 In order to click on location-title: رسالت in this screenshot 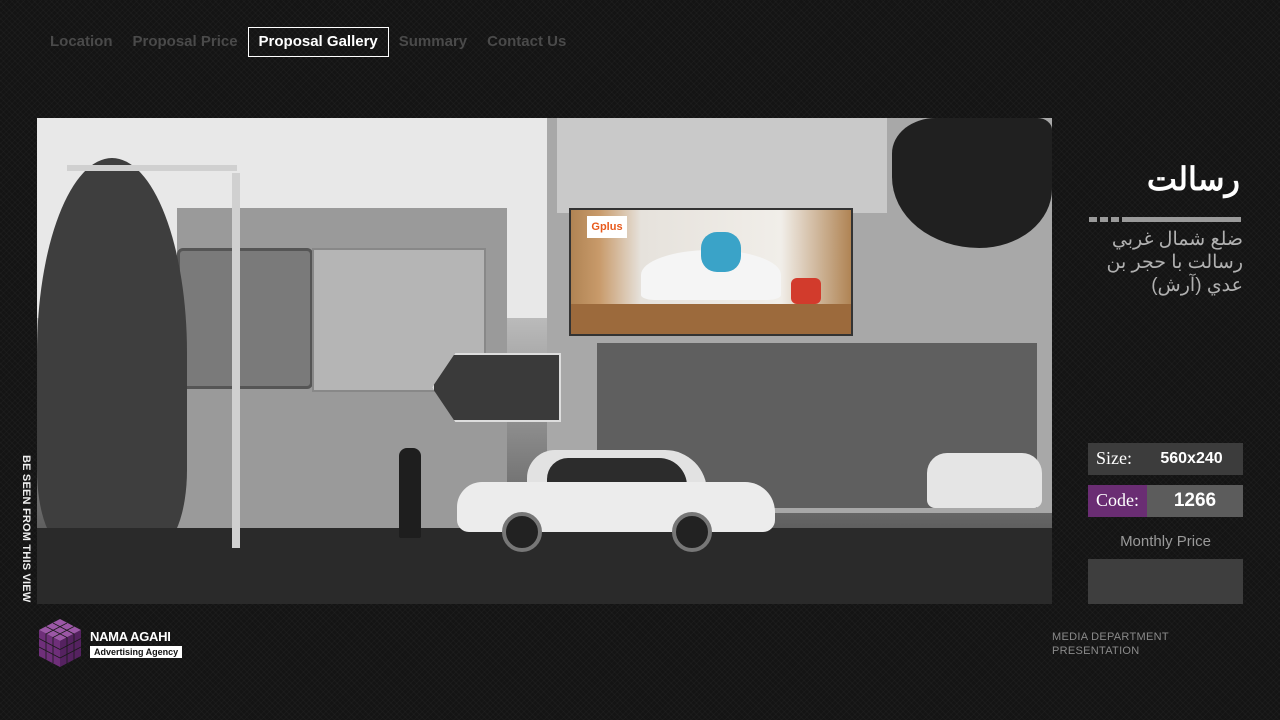, I will do `click(1193, 179)`.